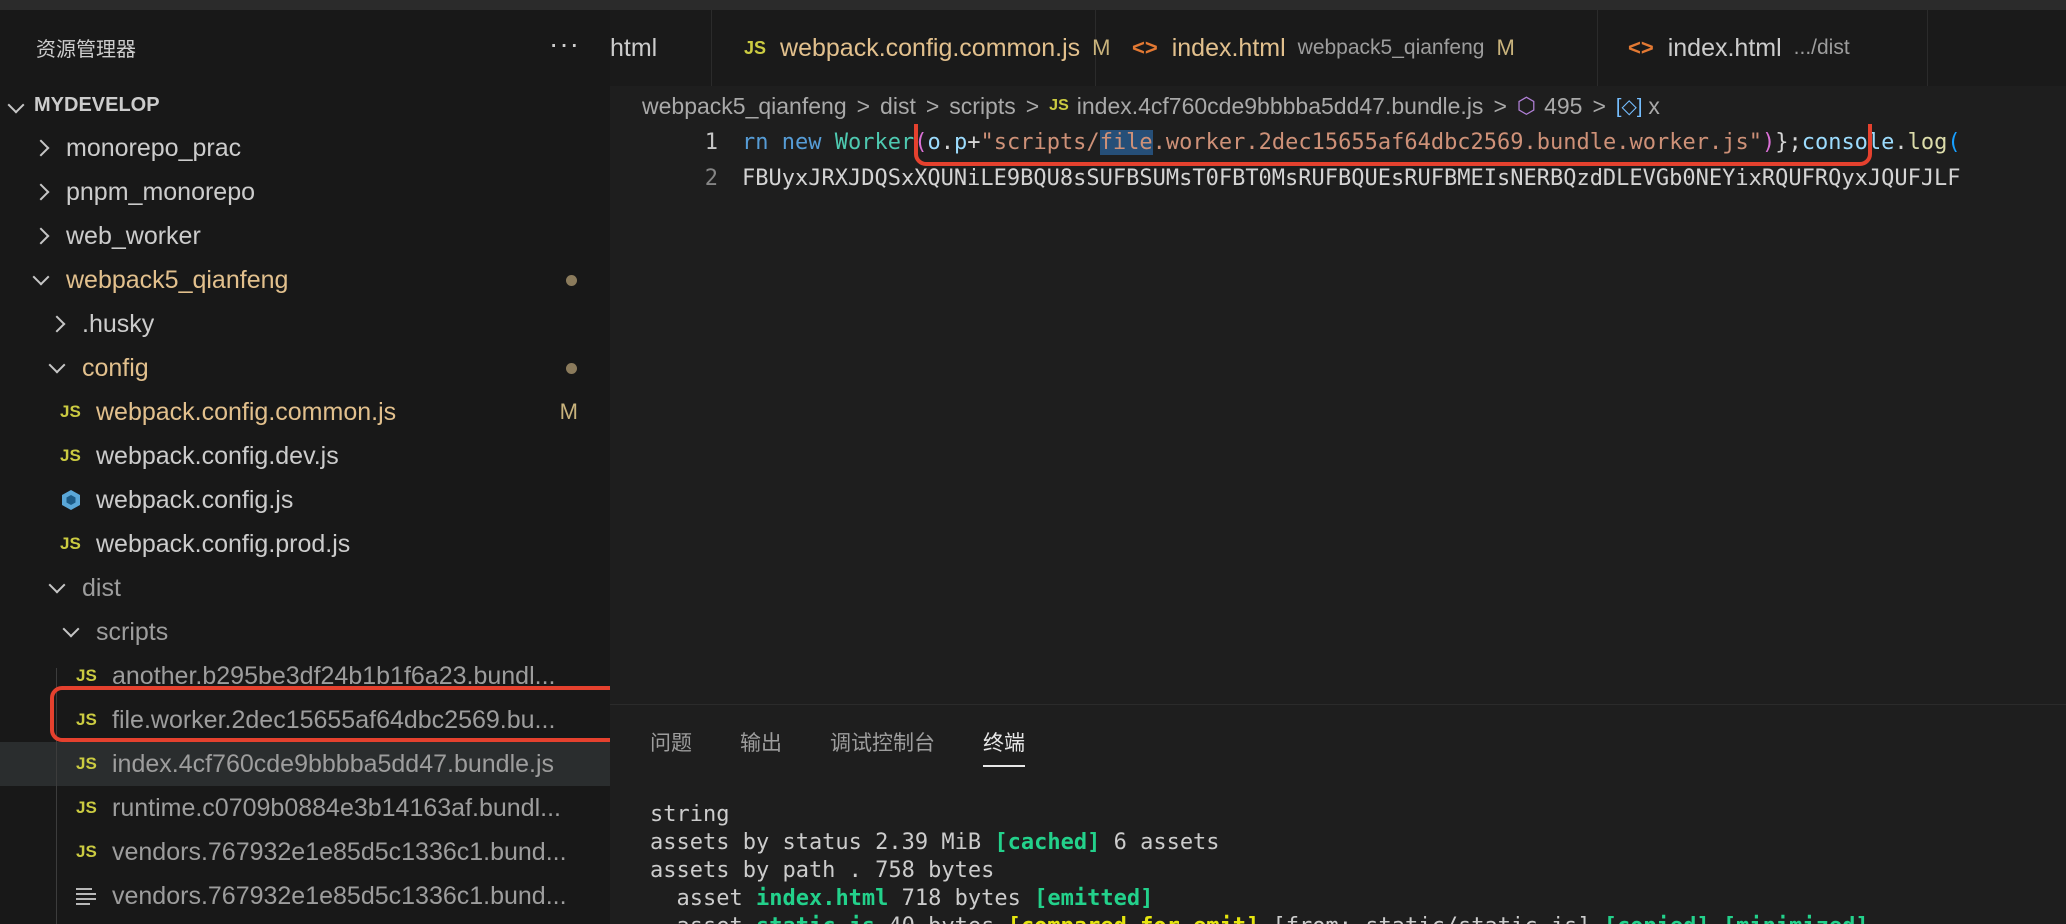 The image size is (2066, 924). What do you see at coordinates (305, 764) in the screenshot?
I see `tree-file-index-bundle: JS index.4cf760cde9bbbba5dd47.bundle.js` at bounding box center [305, 764].